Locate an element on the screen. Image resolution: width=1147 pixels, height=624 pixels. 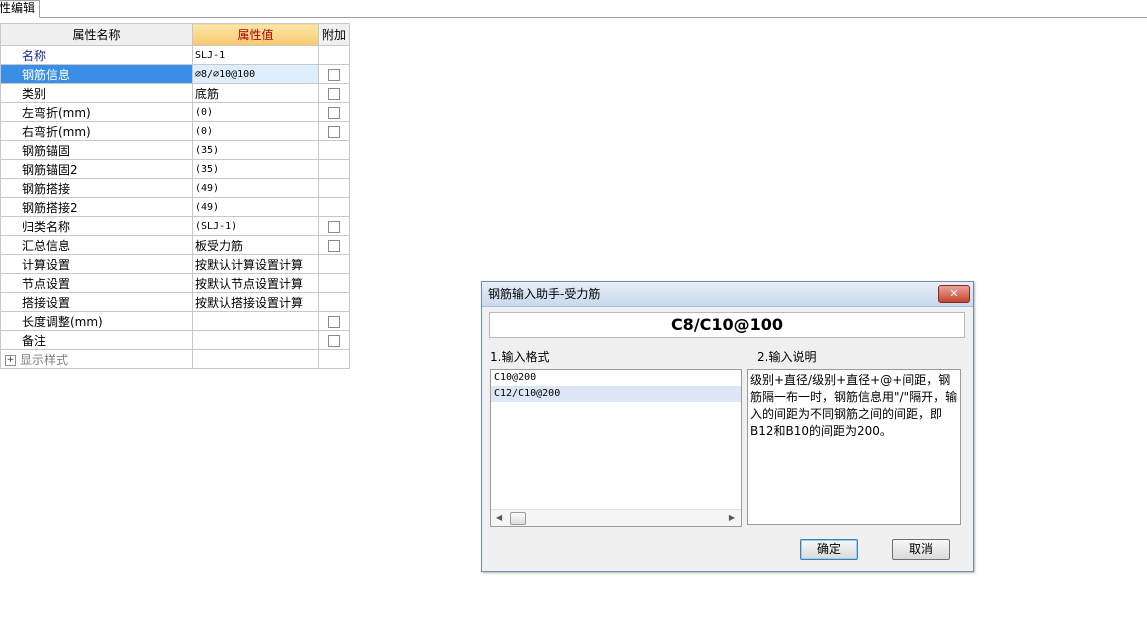
grid-row: 名称 SLJ-1 is located at coordinates (175, 55).